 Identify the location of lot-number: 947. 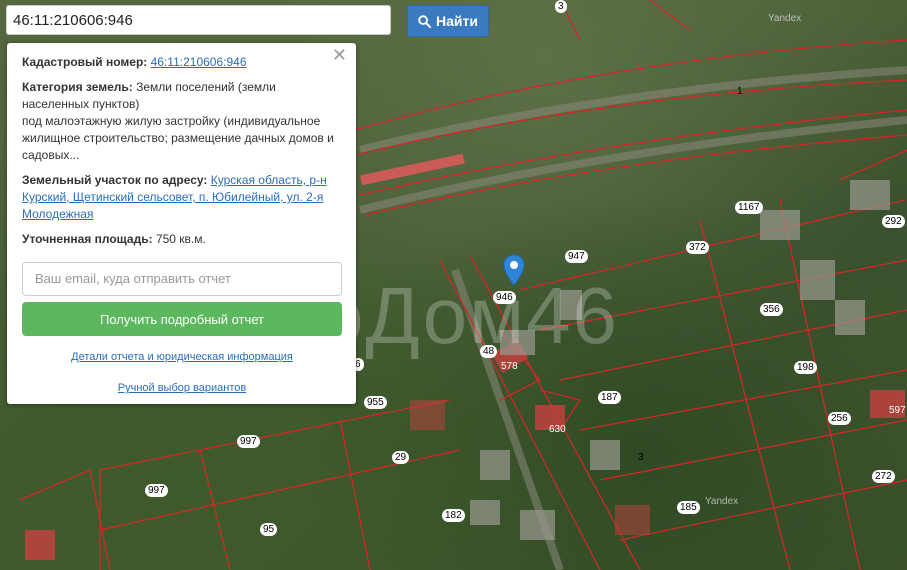
(576, 256).